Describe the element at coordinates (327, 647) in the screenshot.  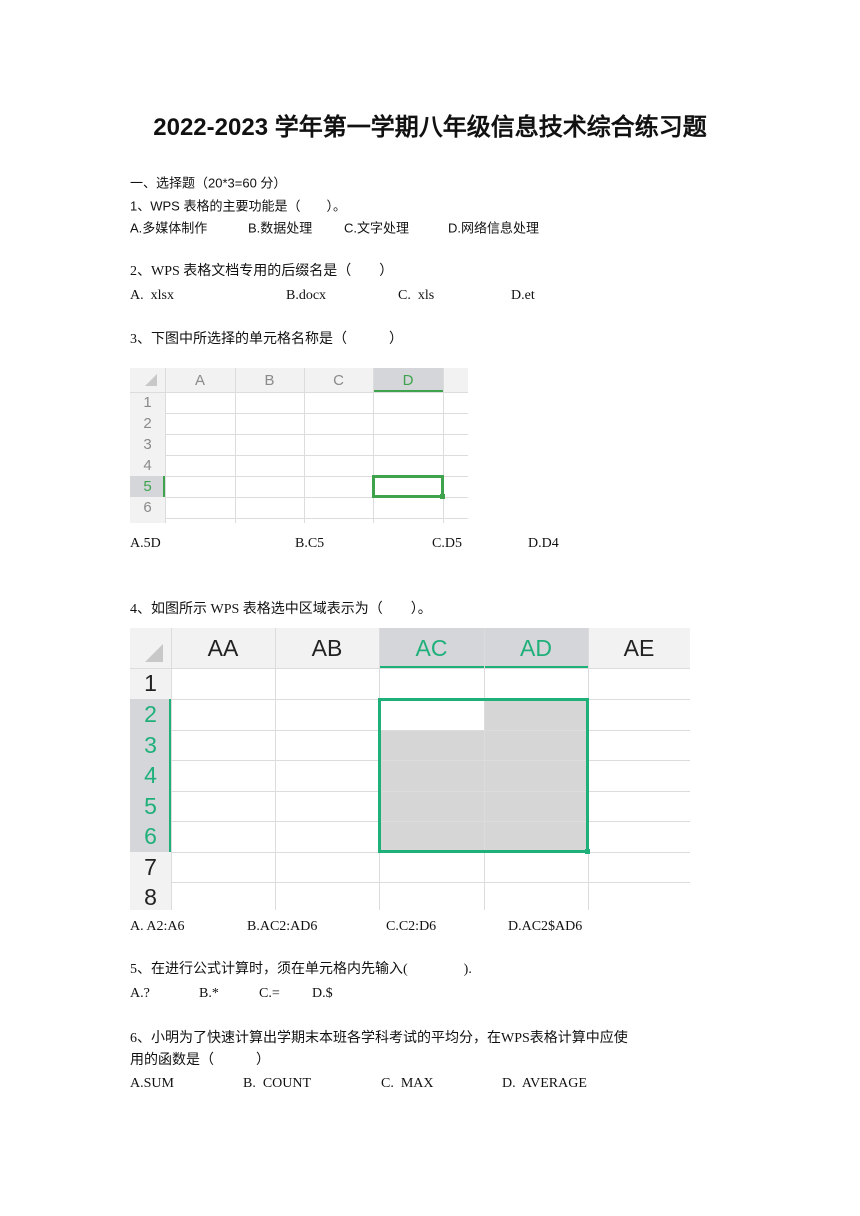
I see `column-header-AB: AB` at that location.